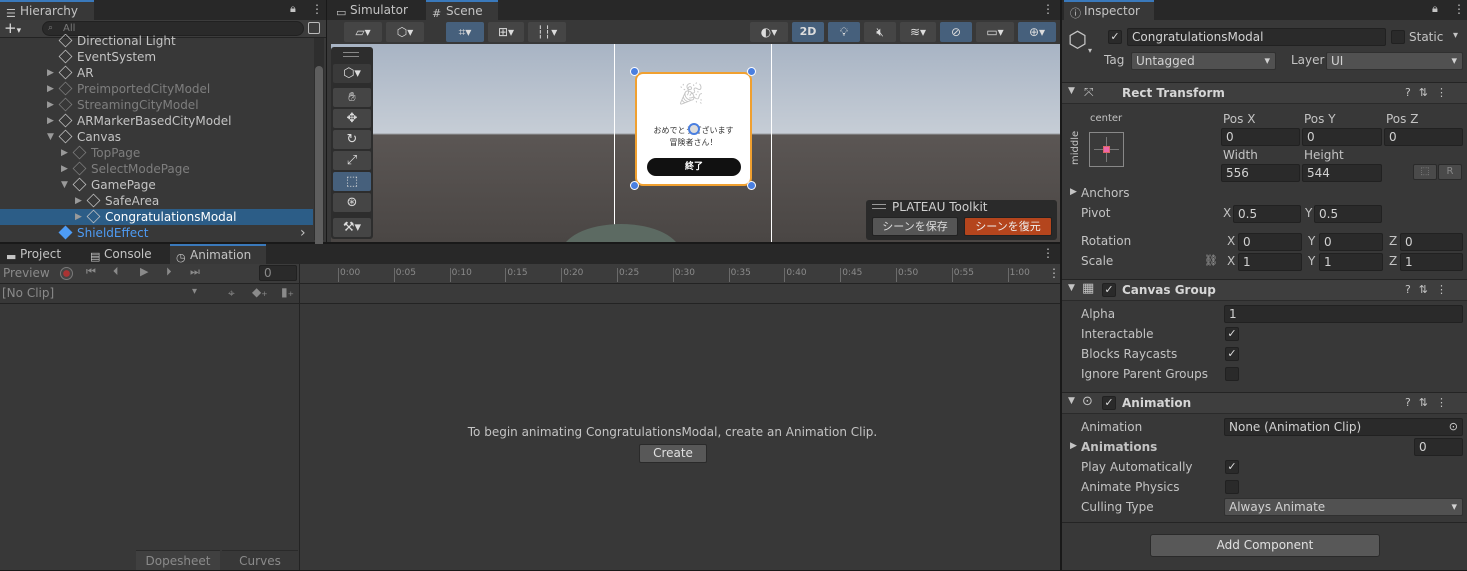  I want to click on tab-curves: Curves, so click(260, 560).